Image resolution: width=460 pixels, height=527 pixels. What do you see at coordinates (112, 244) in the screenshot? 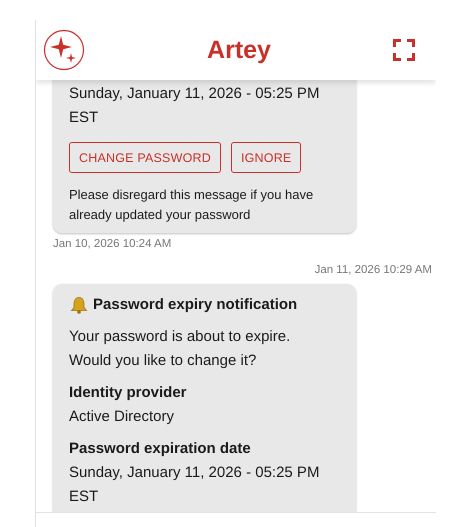
I see `timestamp: Jan 10, 2026 10:24 AM` at bounding box center [112, 244].